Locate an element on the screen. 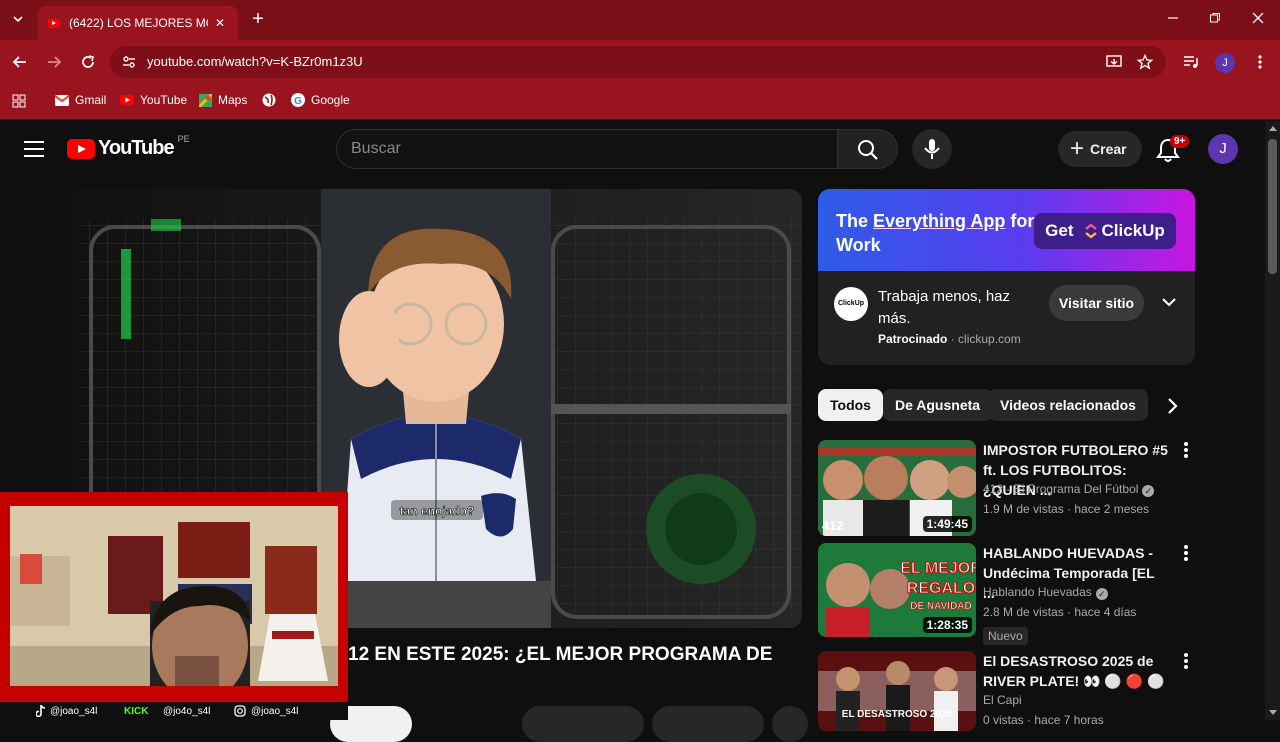 This screenshot has width=1280, height=742. new-badge: Nuevo is located at coordinates (1005, 636).